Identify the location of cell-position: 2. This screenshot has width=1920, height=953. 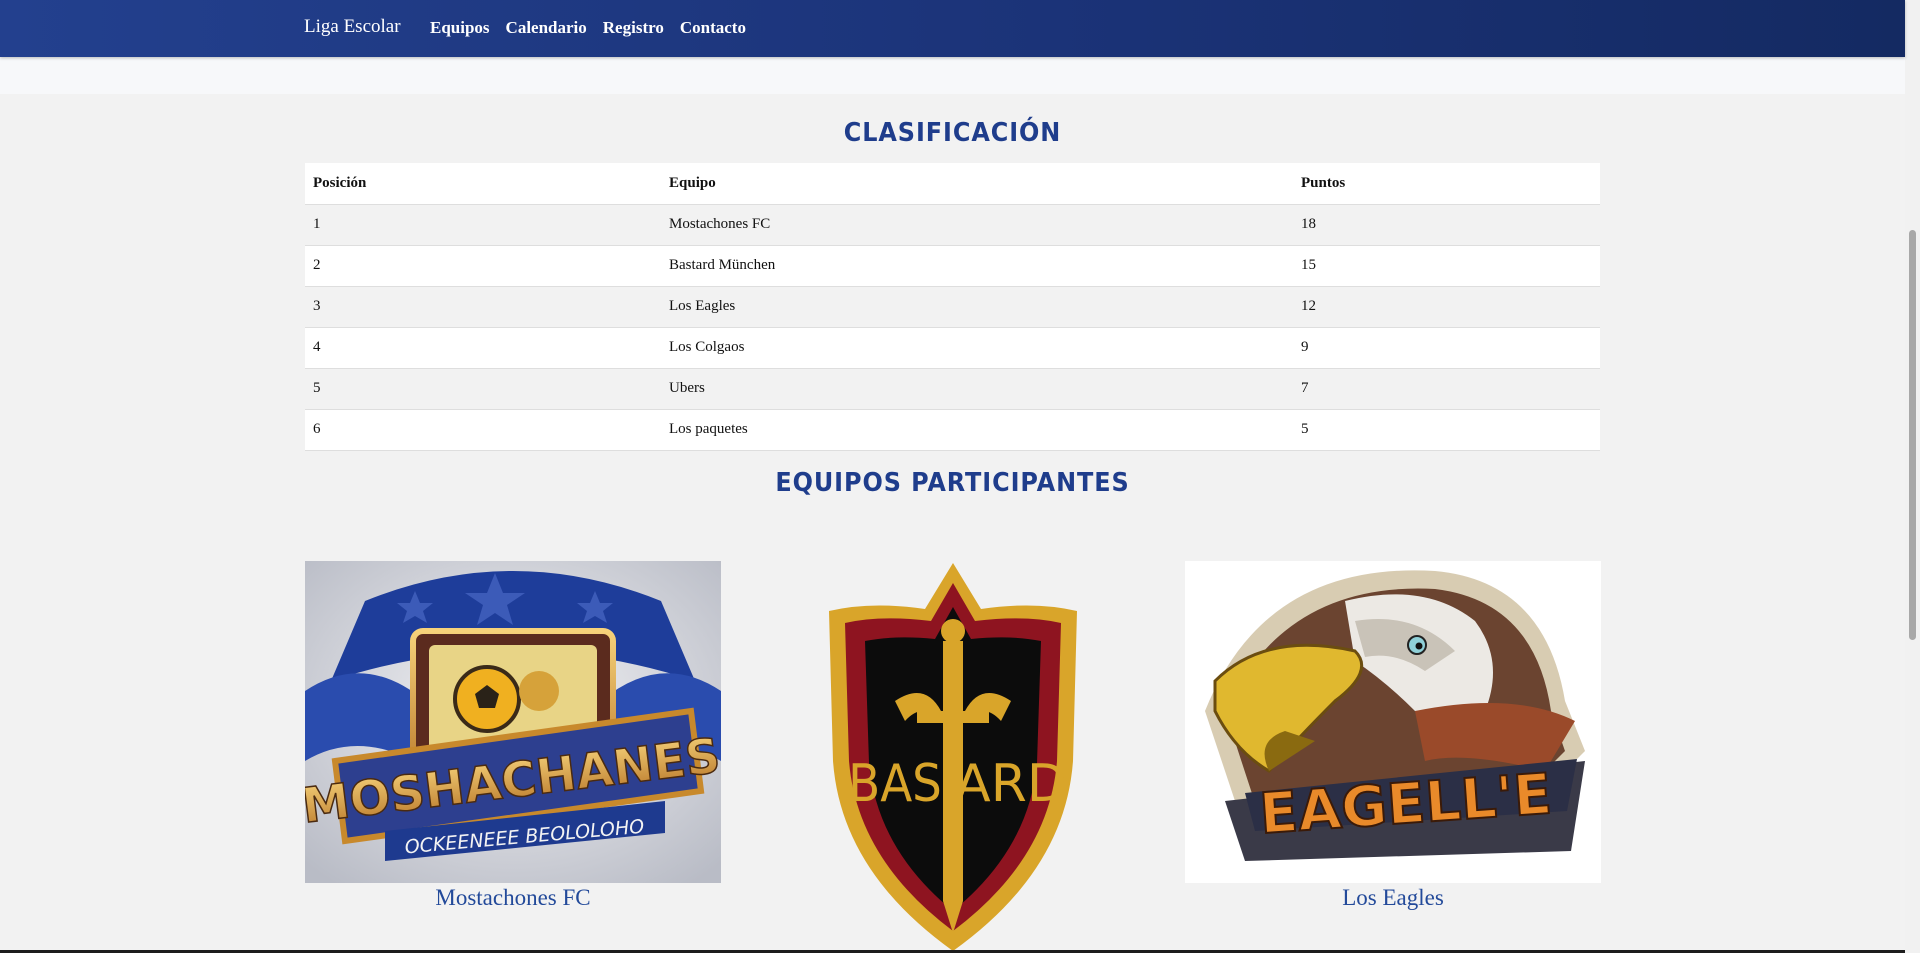
(483, 266).